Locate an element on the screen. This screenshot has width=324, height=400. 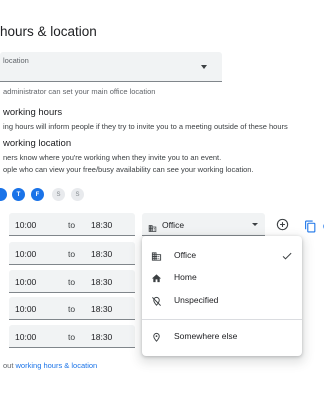
copy-icon is located at coordinates (309, 226).